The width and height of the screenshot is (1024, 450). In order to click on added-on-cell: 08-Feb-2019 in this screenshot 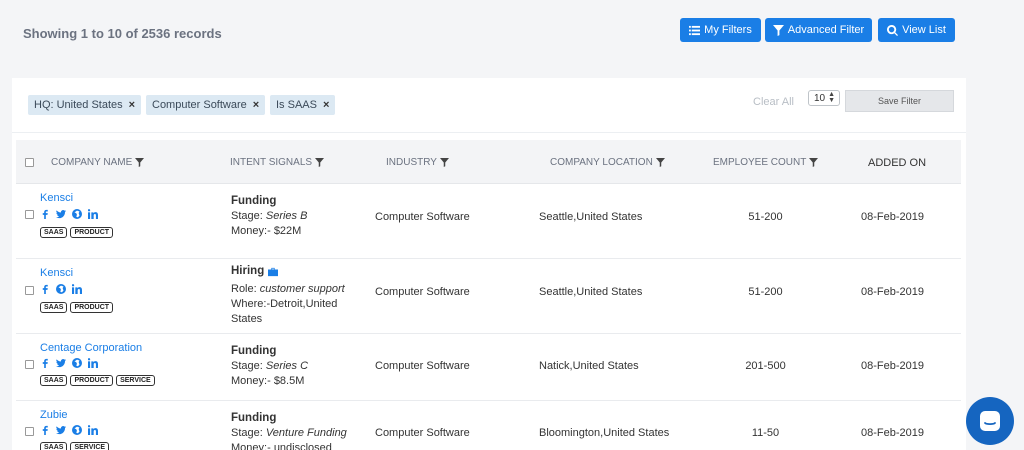, I will do `click(892, 433)`.